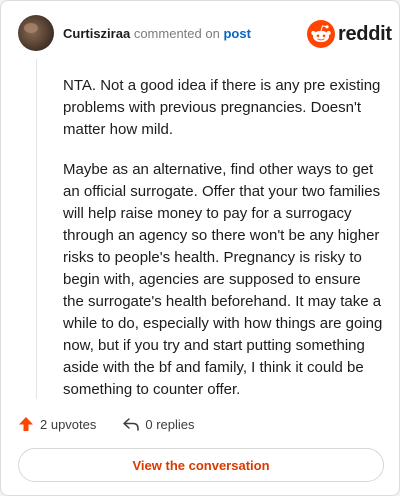 This screenshot has width=400, height=496. I want to click on view-conversation-button: View the conversation, so click(201, 465).